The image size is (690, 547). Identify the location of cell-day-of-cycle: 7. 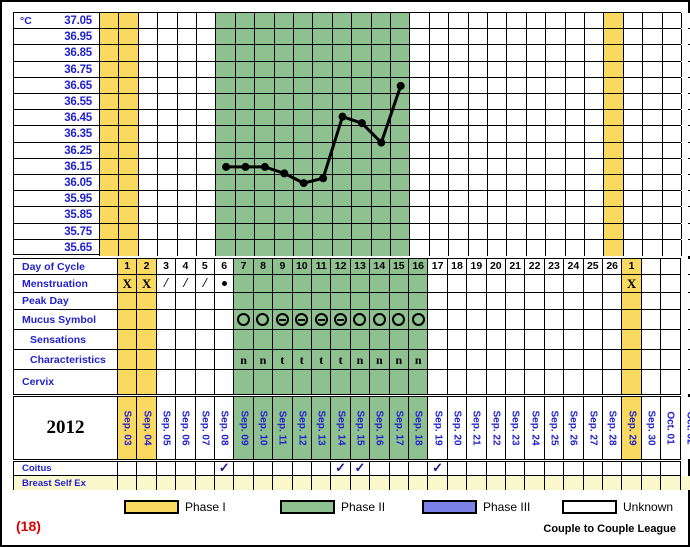
(244, 266).